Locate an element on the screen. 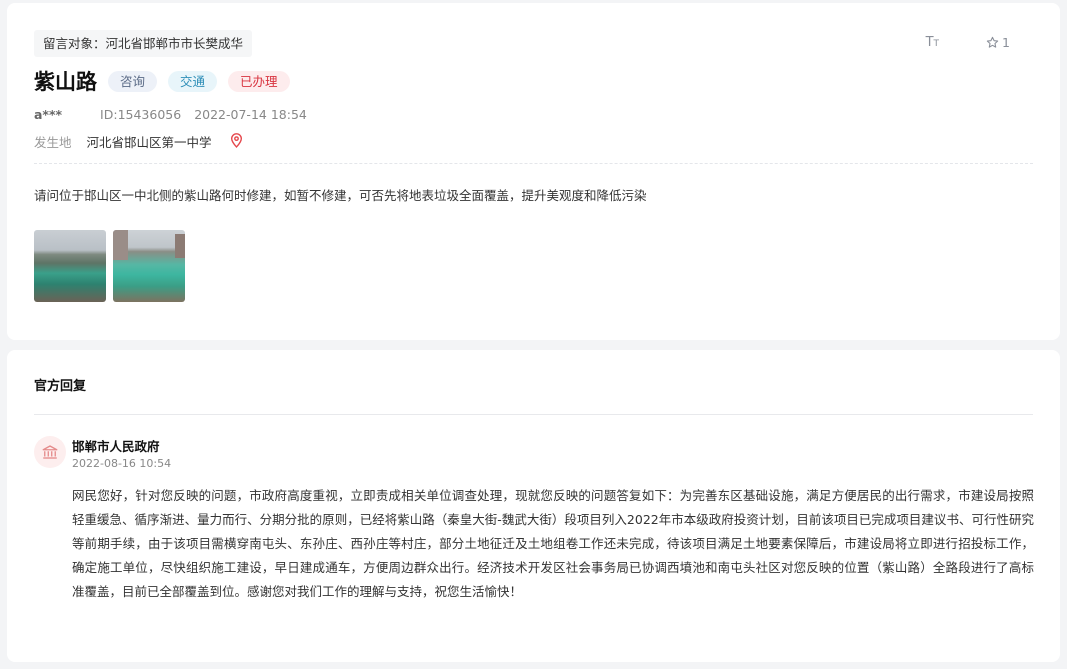 The height and width of the screenshot is (669, 1067). place-row: 发生地 河北省邯山区第一中学 is located at coordinates (138, 141).